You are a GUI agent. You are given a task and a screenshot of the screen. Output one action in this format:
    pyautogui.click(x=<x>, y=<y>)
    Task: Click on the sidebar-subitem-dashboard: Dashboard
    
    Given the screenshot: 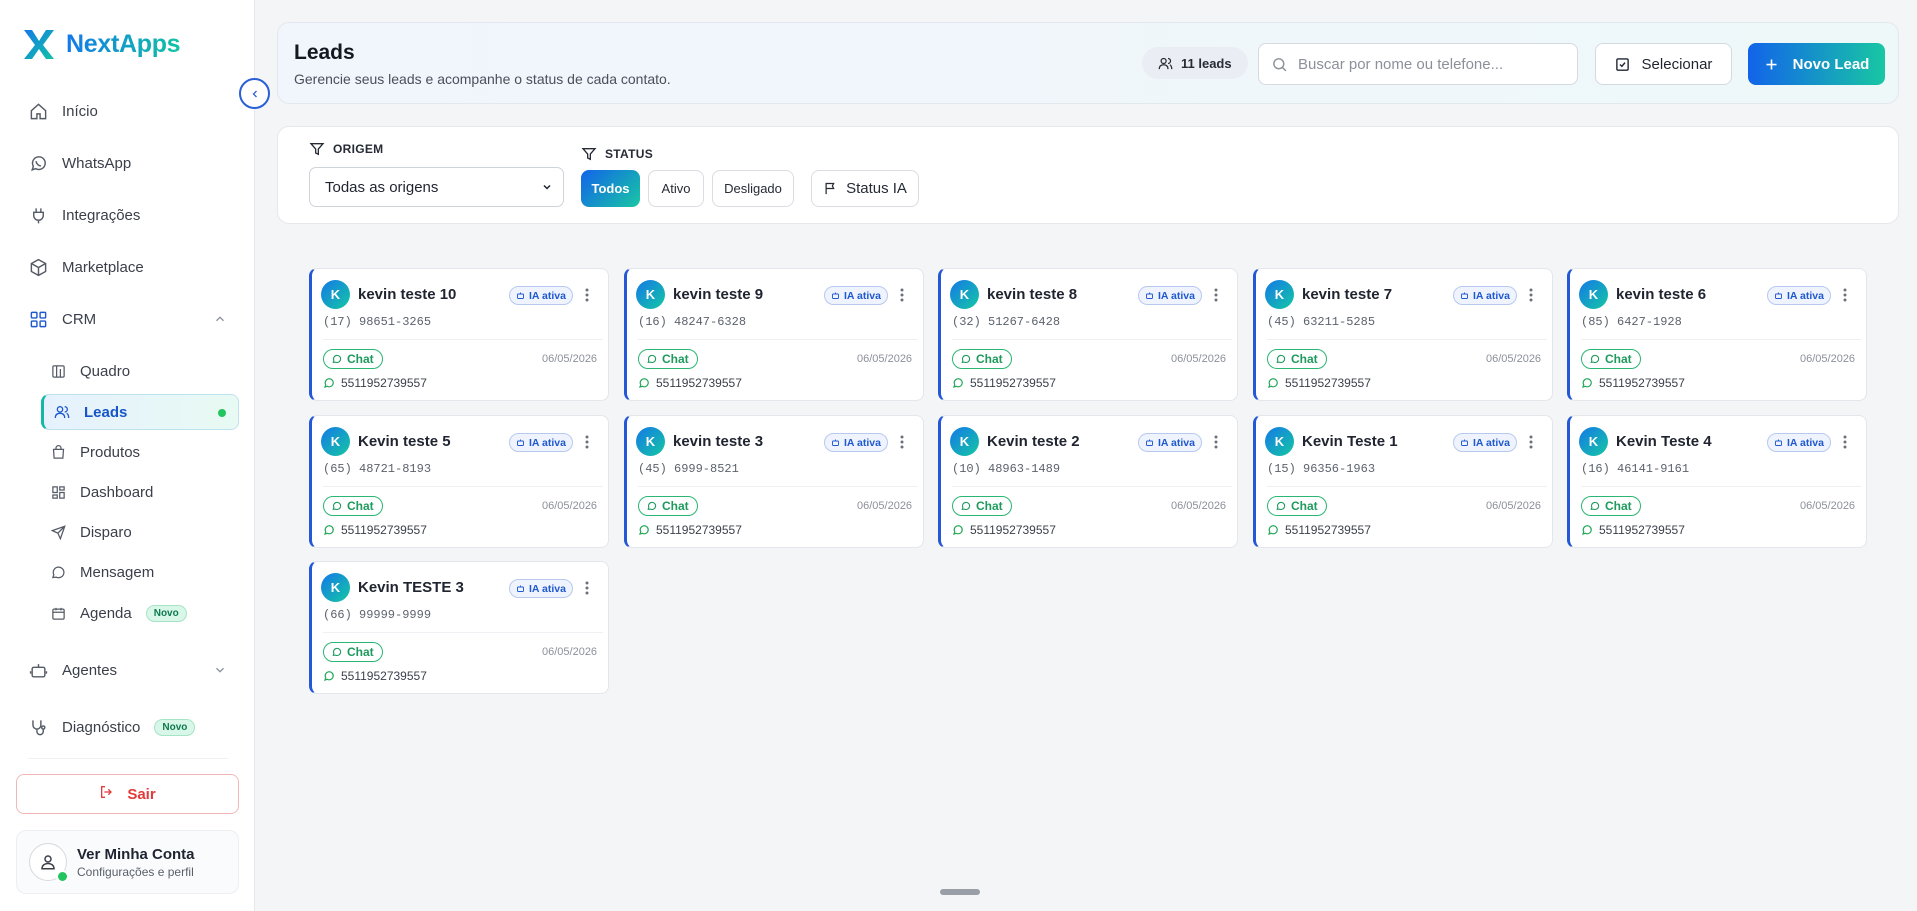 What is the action you would take?
    pyautogui.click(x=101, y=492)
    